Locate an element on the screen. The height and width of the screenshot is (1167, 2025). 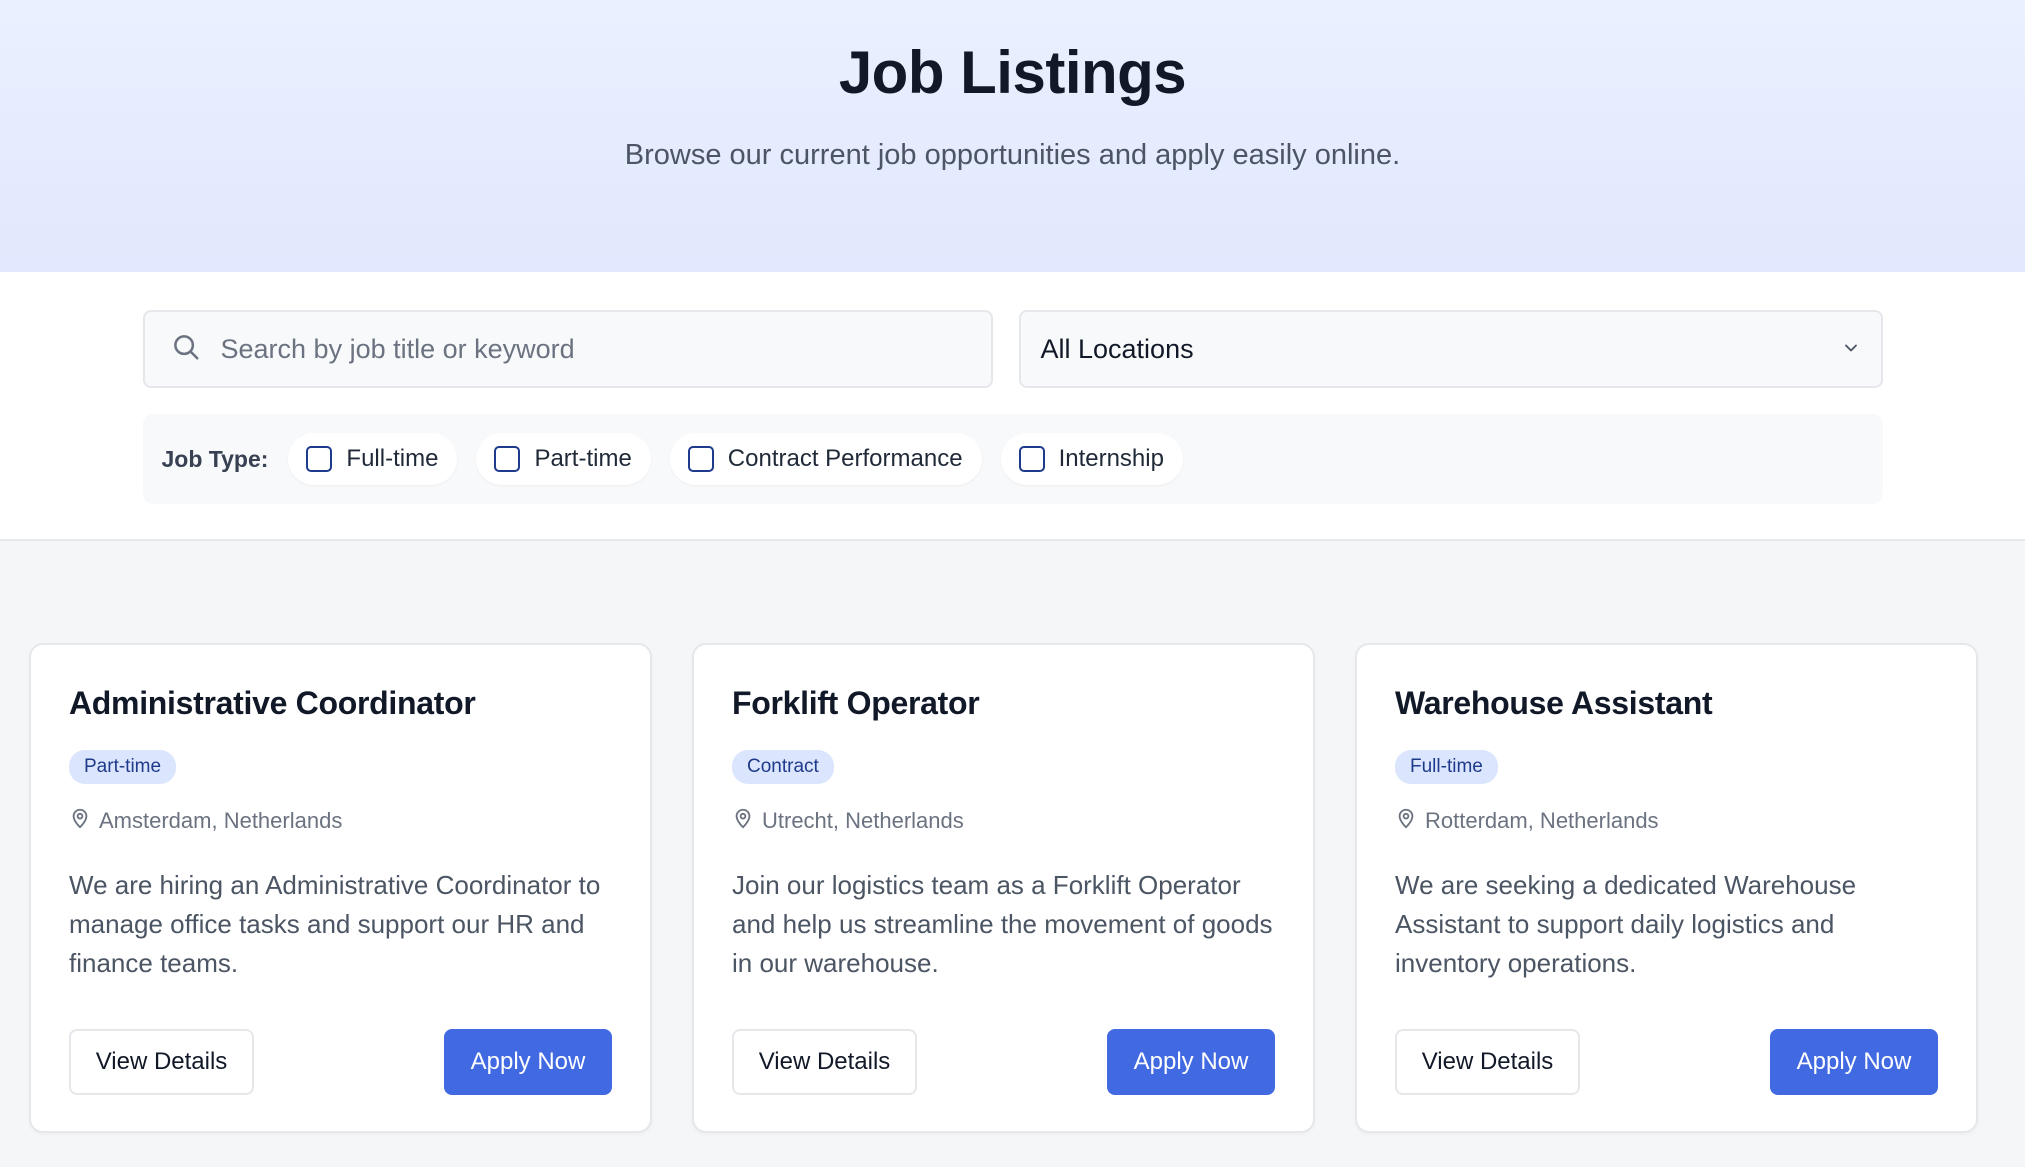
job-type-option-label: Internship is located at coordinates (1111, 458).